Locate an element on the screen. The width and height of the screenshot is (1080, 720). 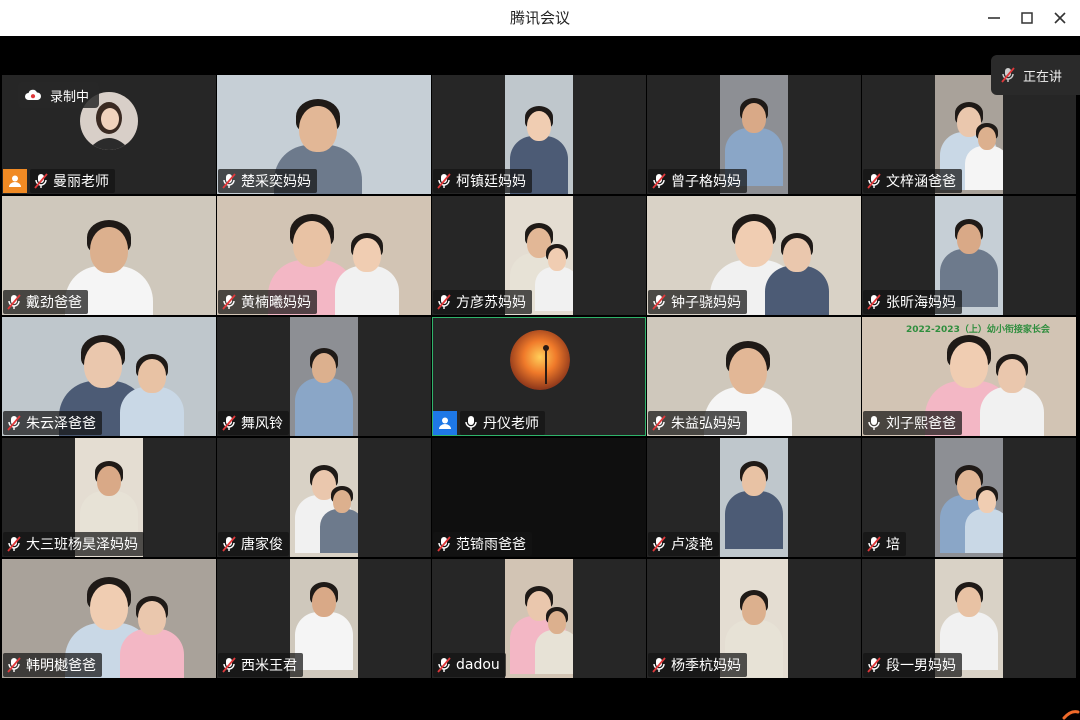
participant-name: 曼丽老师 is located at coordinates (81, 182).